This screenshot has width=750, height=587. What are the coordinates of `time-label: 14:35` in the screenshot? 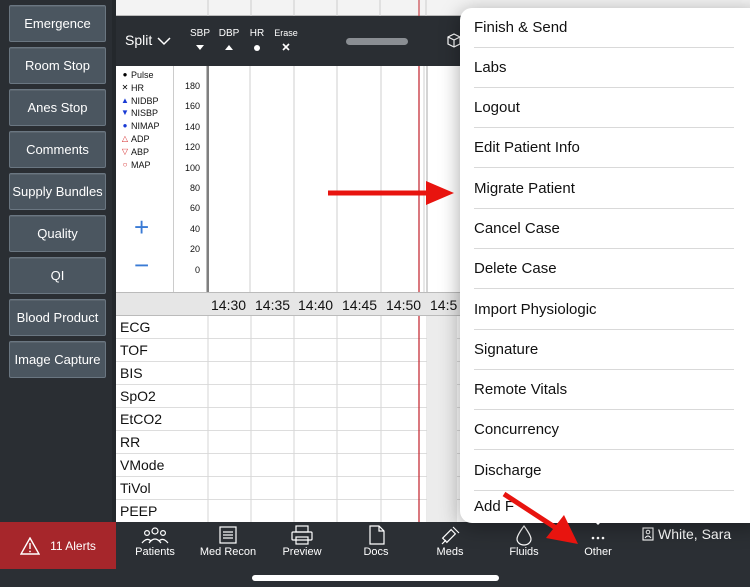 It's located at (273, 305).